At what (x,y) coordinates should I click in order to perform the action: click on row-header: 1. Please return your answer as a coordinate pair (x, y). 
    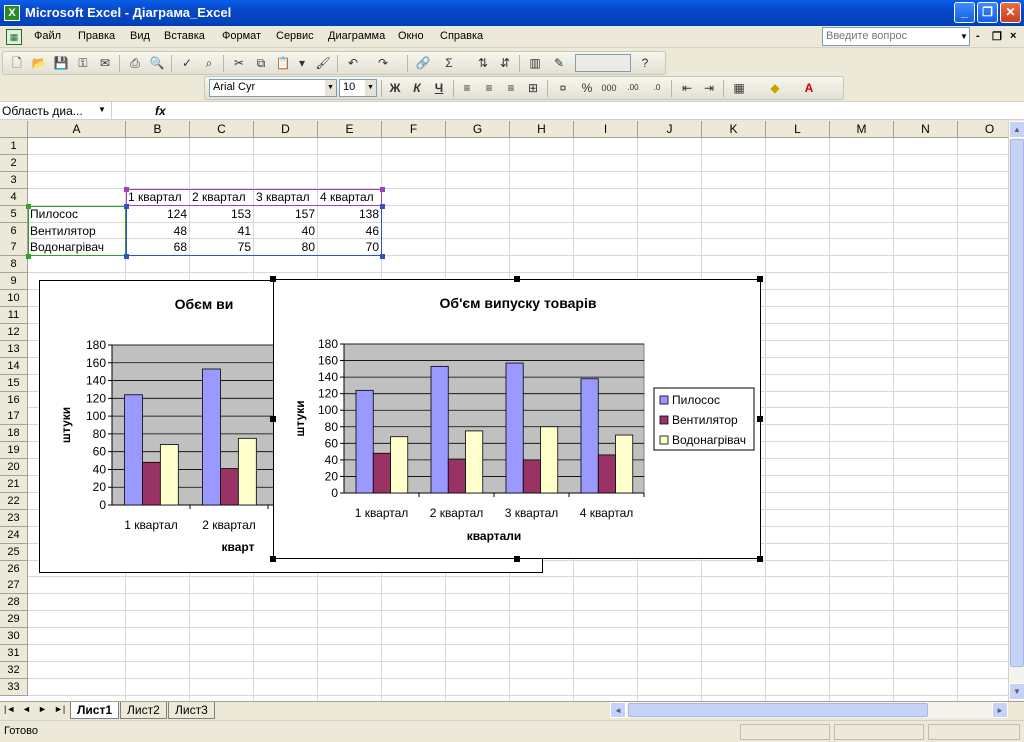
    Looking at the image, I should click on (14, 146).